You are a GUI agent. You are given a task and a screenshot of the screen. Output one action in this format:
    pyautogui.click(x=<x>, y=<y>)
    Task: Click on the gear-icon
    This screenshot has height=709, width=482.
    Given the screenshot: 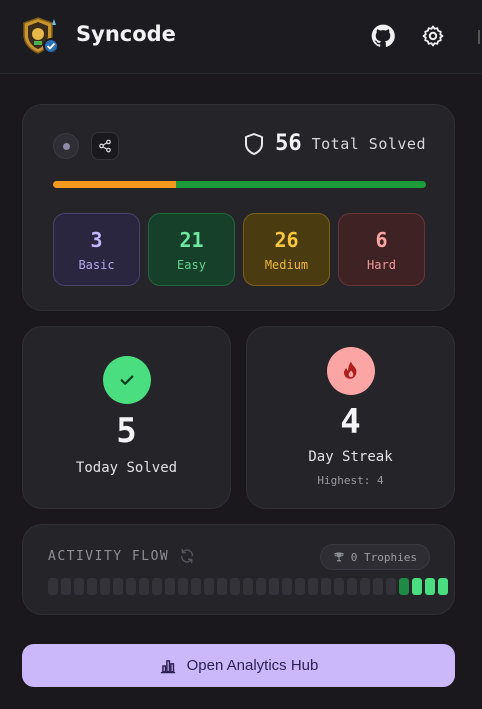 What is the action you would take?
    pyautogui.click(x=433, y=36)
    